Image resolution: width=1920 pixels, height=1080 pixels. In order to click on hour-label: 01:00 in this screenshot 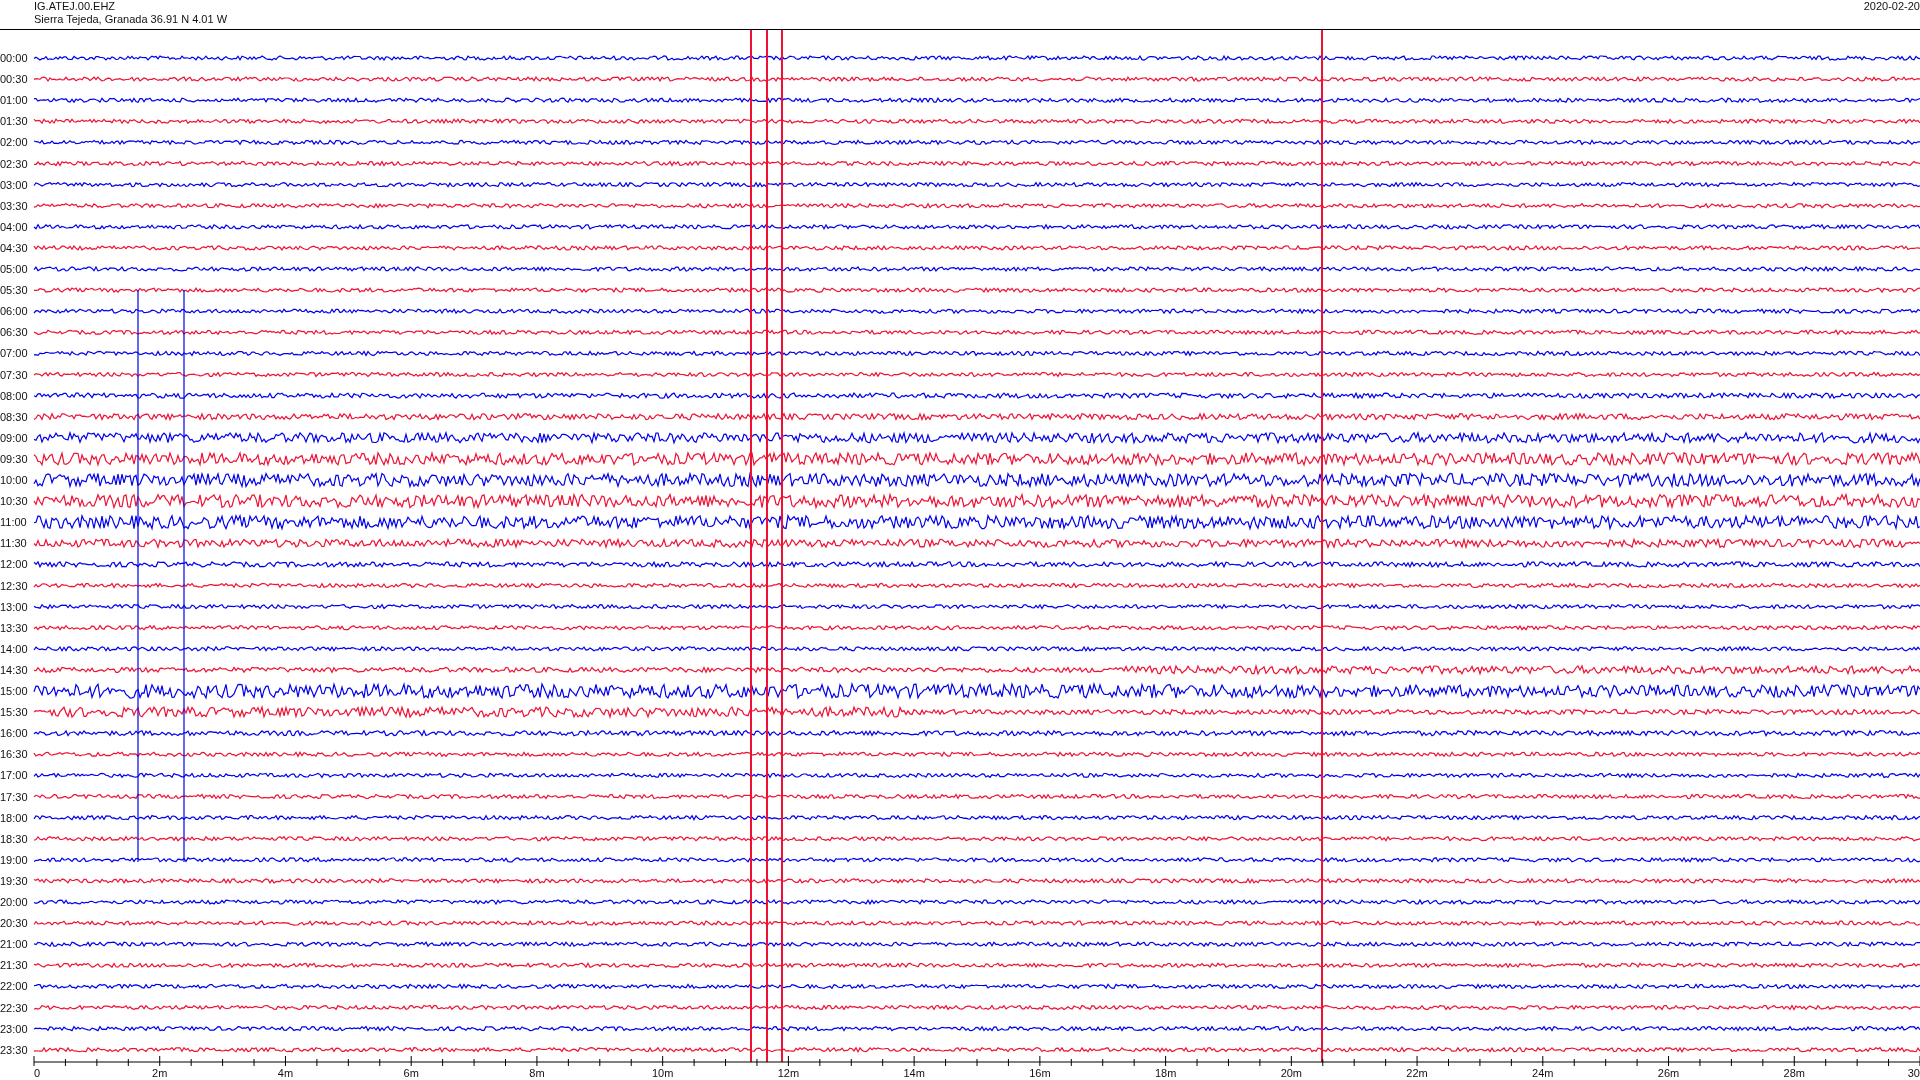, I will do `click(14, 100)`.